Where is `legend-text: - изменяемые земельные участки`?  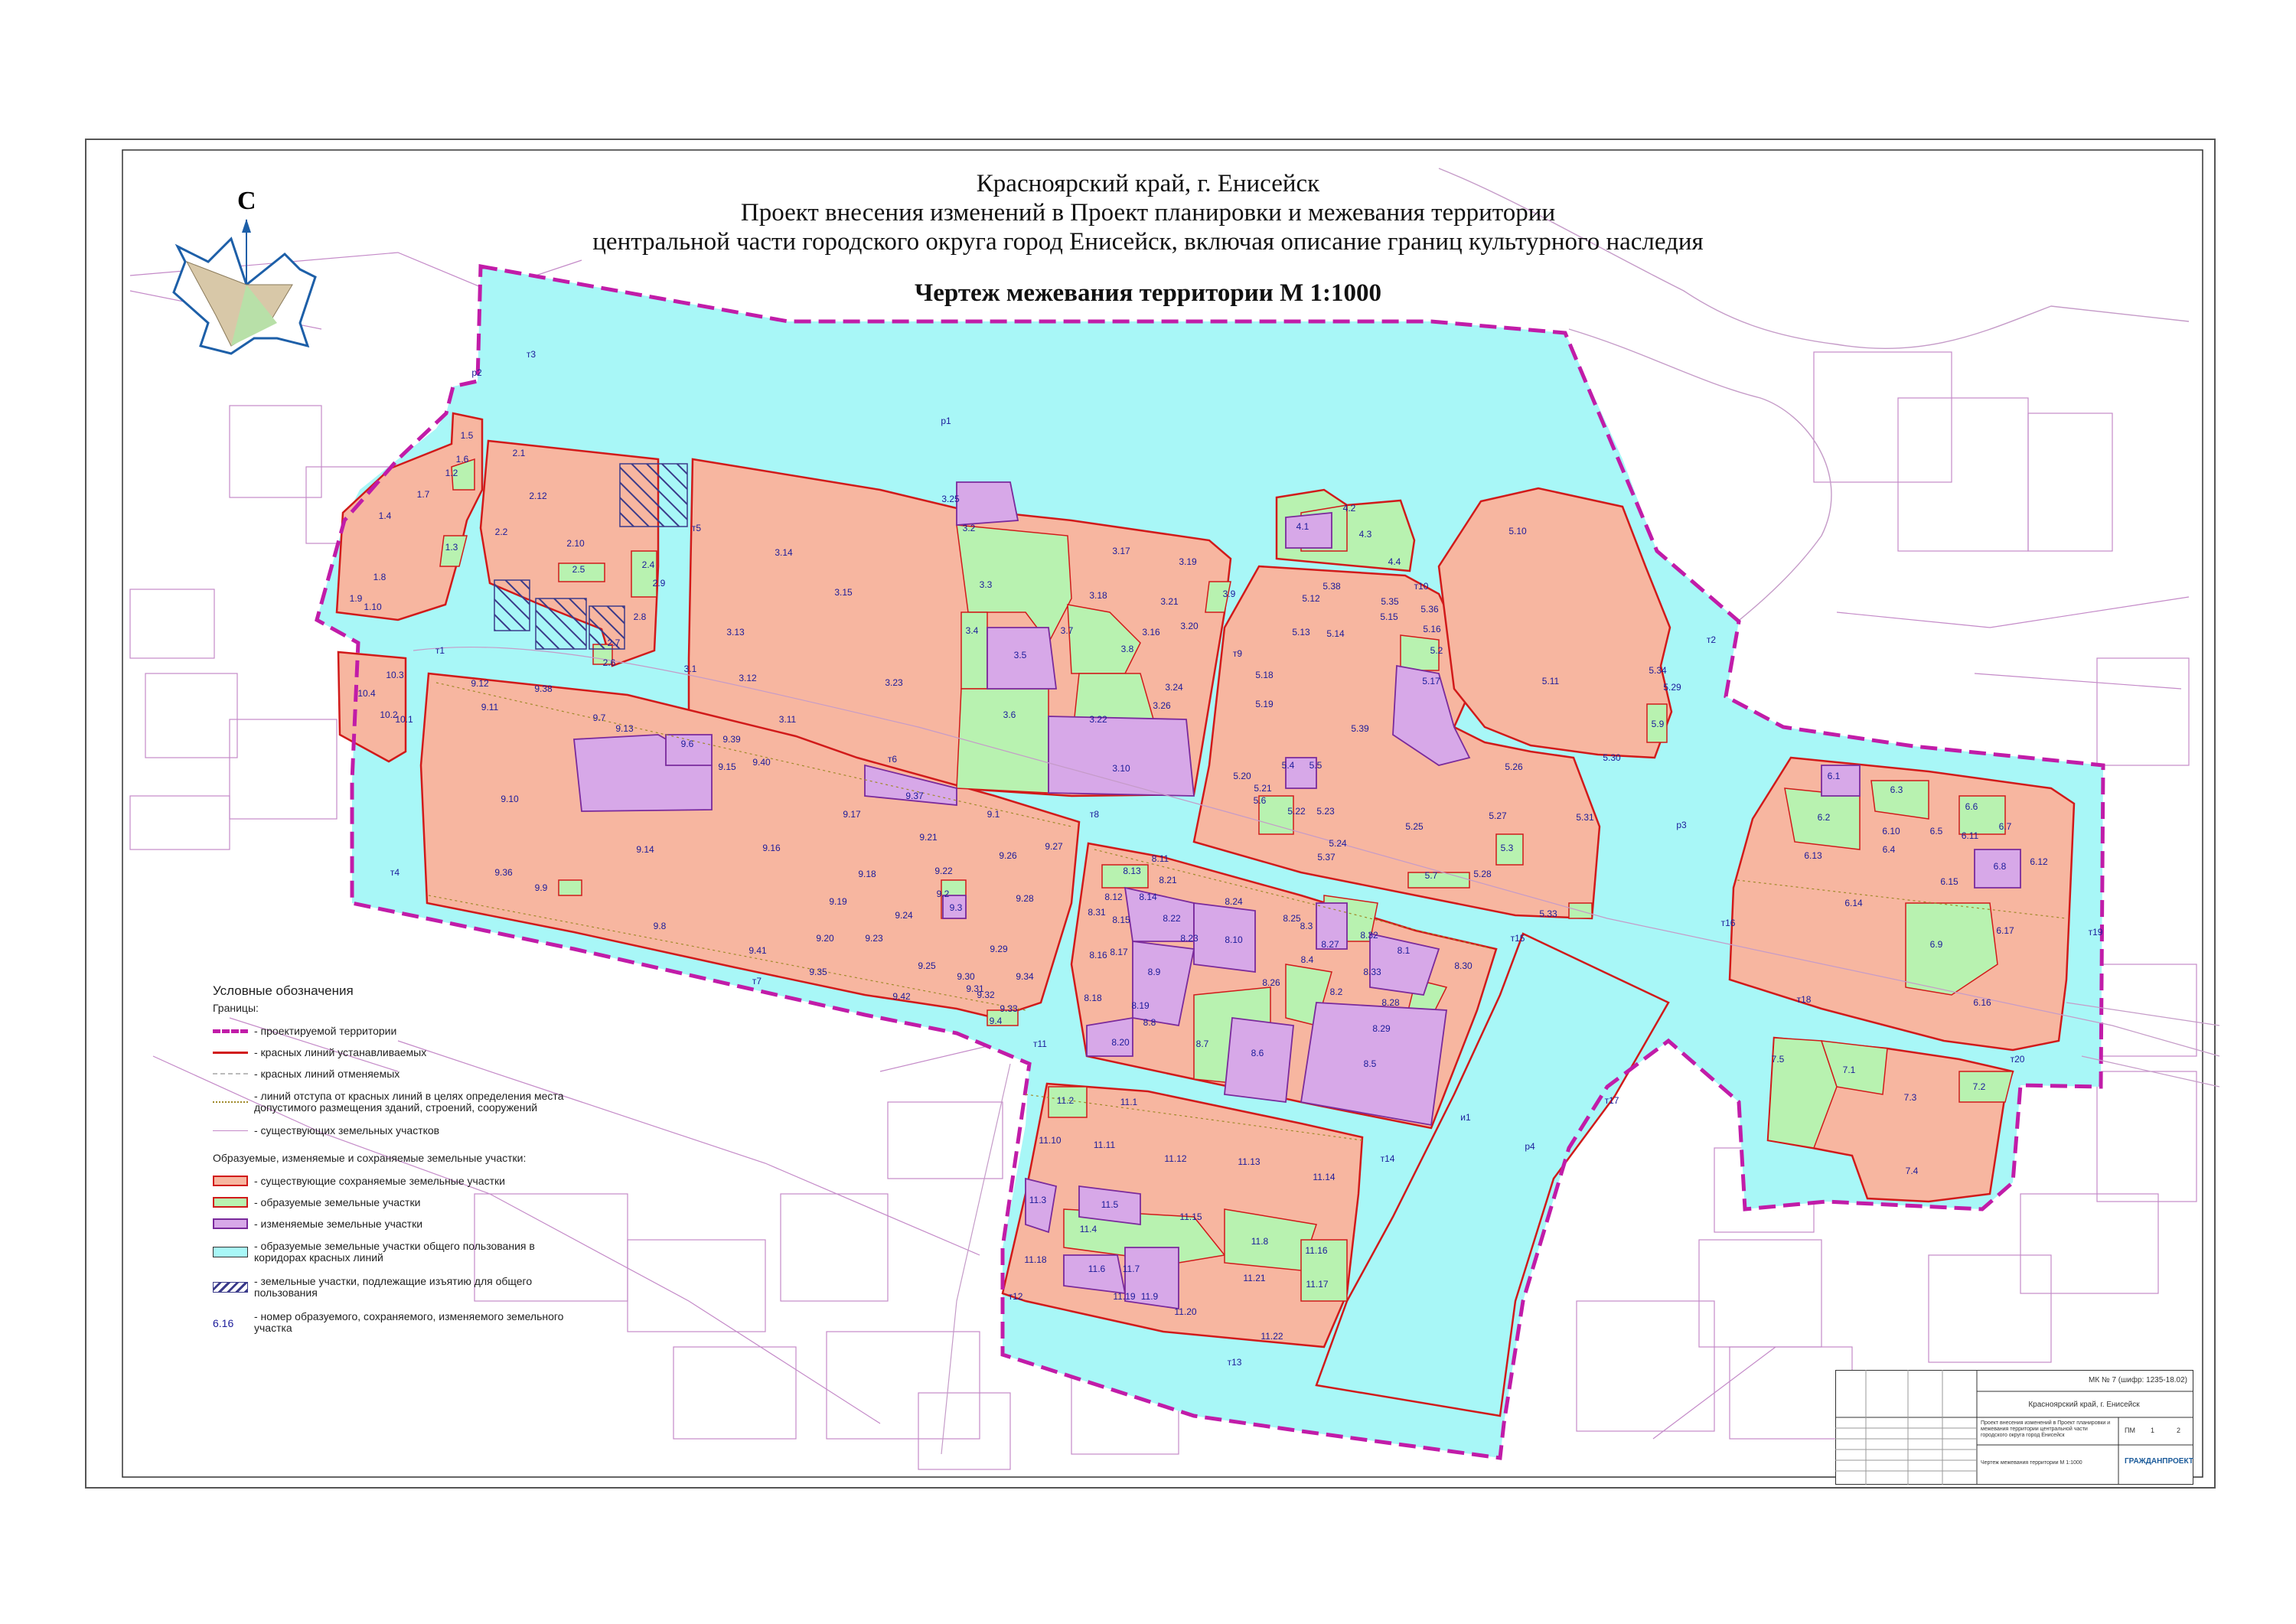 legend-text: - изменяемые земельные участки is located at coordinates (338, 1224).